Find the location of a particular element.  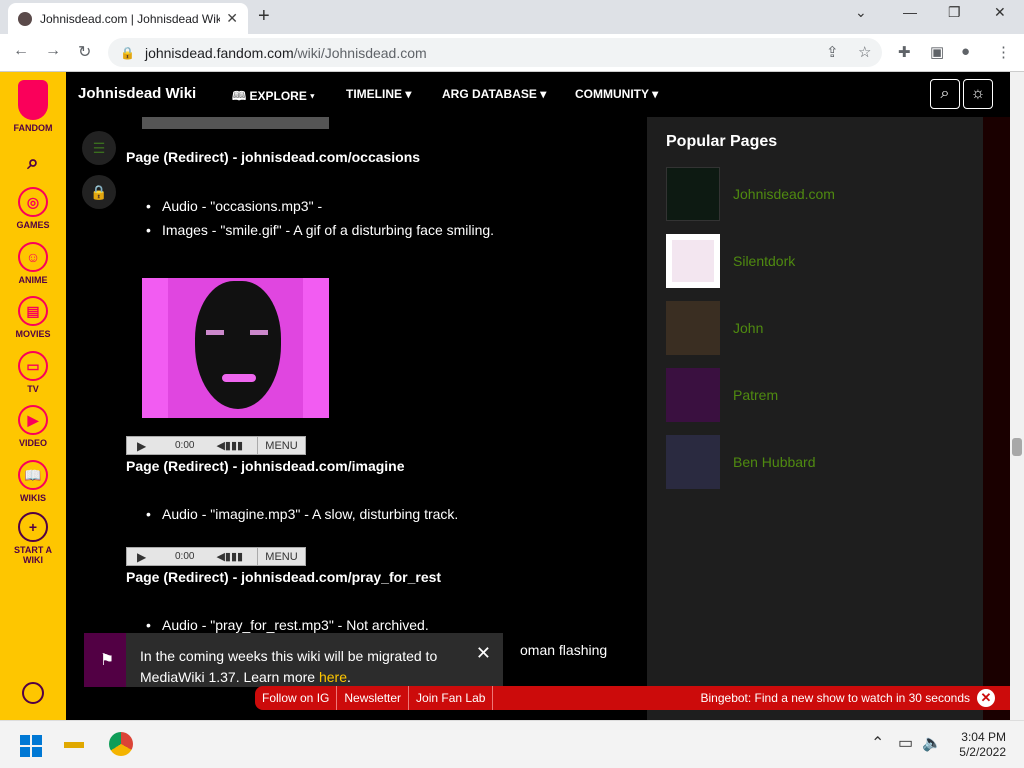

menu-kebab-icon: ⋮ is located at coordinates (1003, 52).